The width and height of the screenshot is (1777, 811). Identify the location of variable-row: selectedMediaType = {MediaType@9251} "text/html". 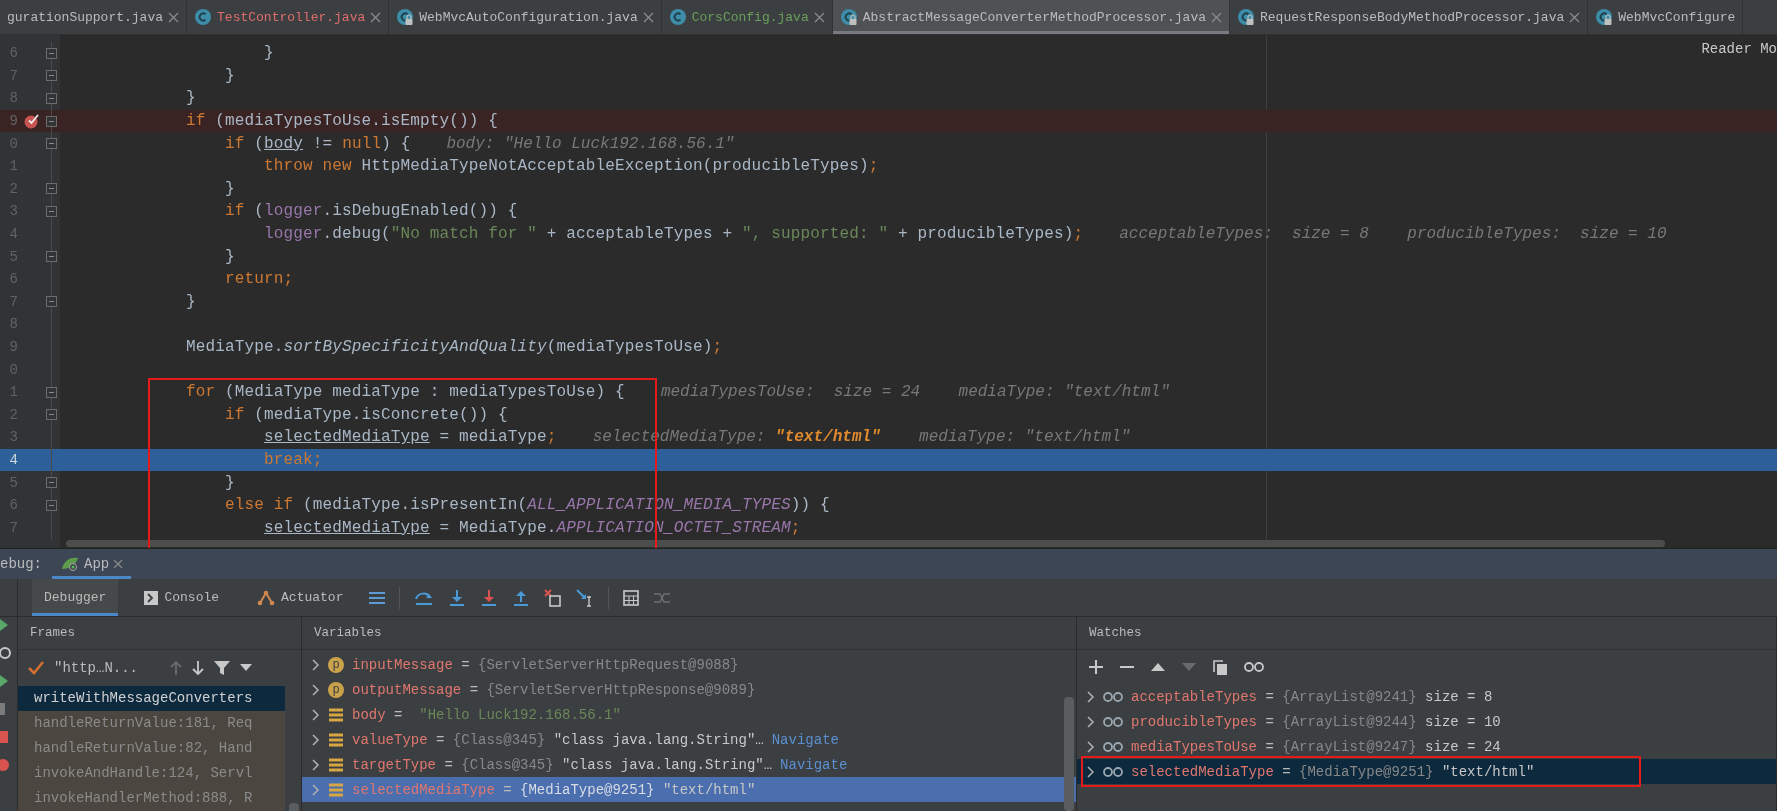
(689, 789).